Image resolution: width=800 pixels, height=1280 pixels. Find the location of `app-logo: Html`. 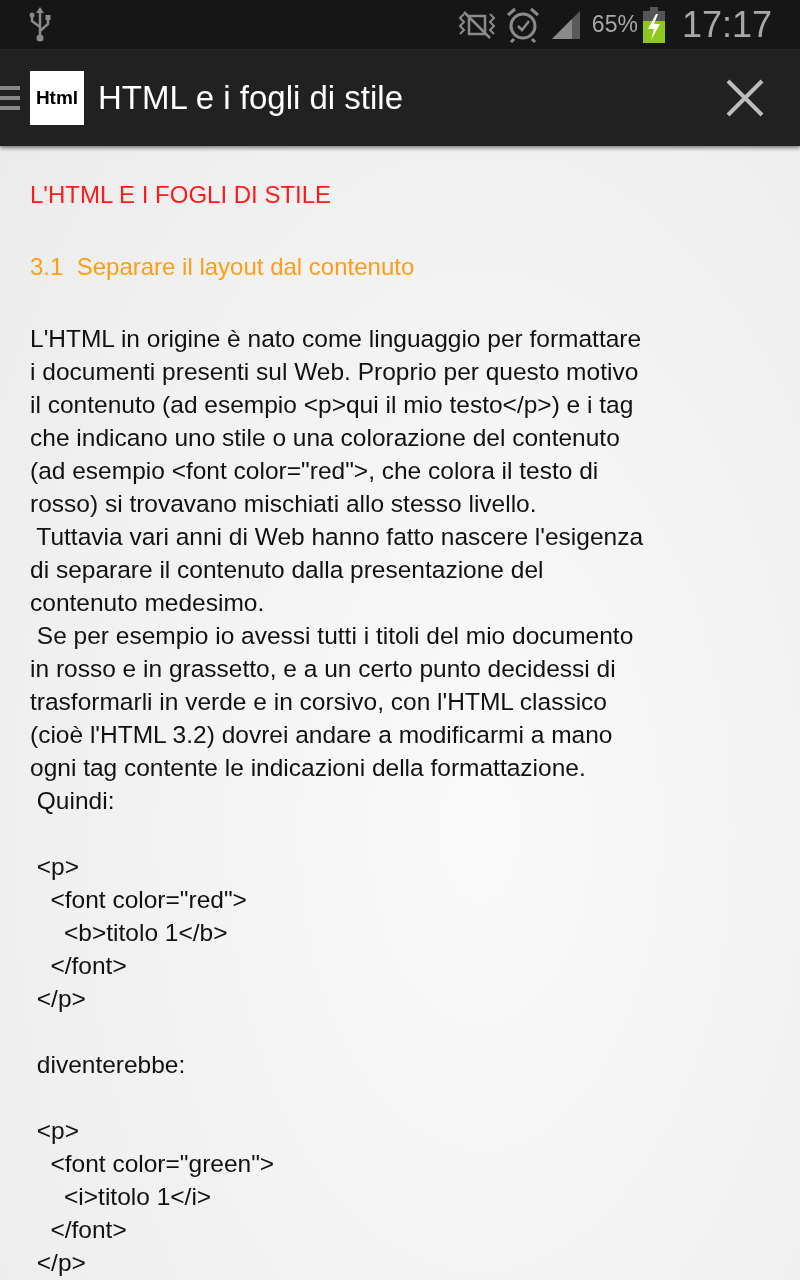

app-logo: Html is located at coordinates (57, 98).